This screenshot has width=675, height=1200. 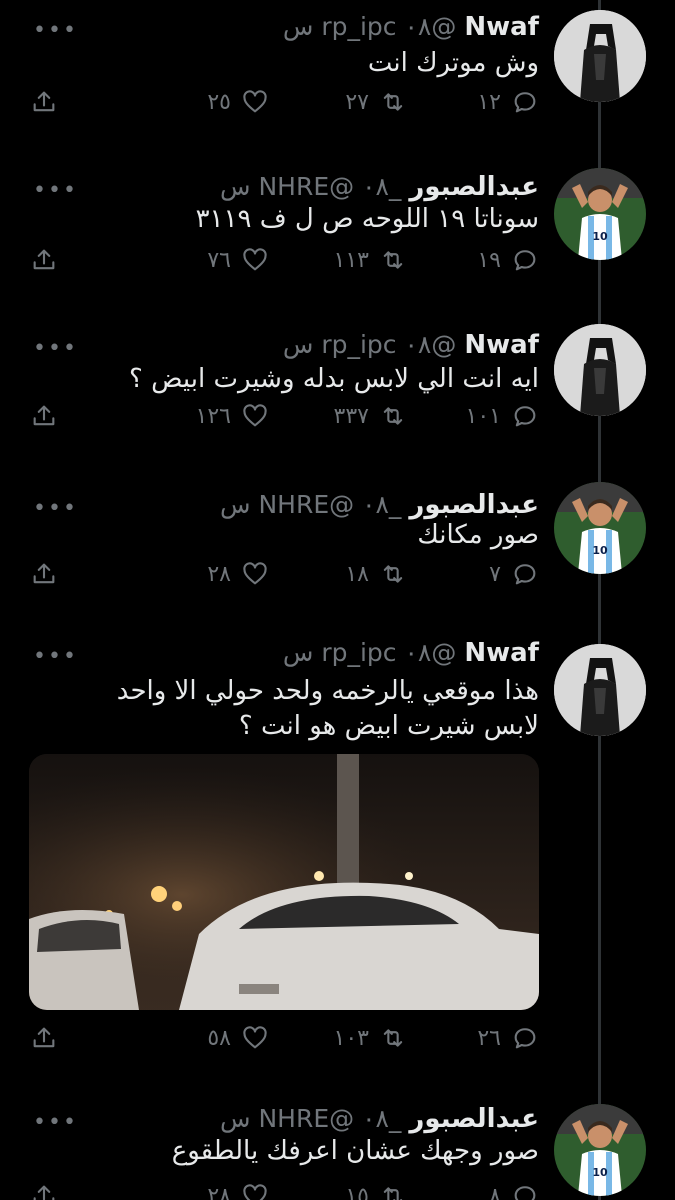 What do you see at coordinates (478, 535) in the screenshot?
I see `tweet-text: صور مكانك` at bounding box center [478, 535].